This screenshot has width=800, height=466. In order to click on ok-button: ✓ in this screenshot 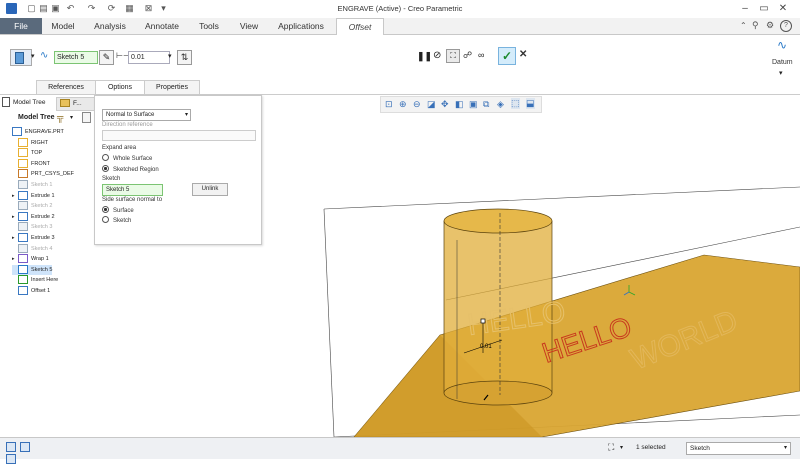, I will do `click(507, 56)`.